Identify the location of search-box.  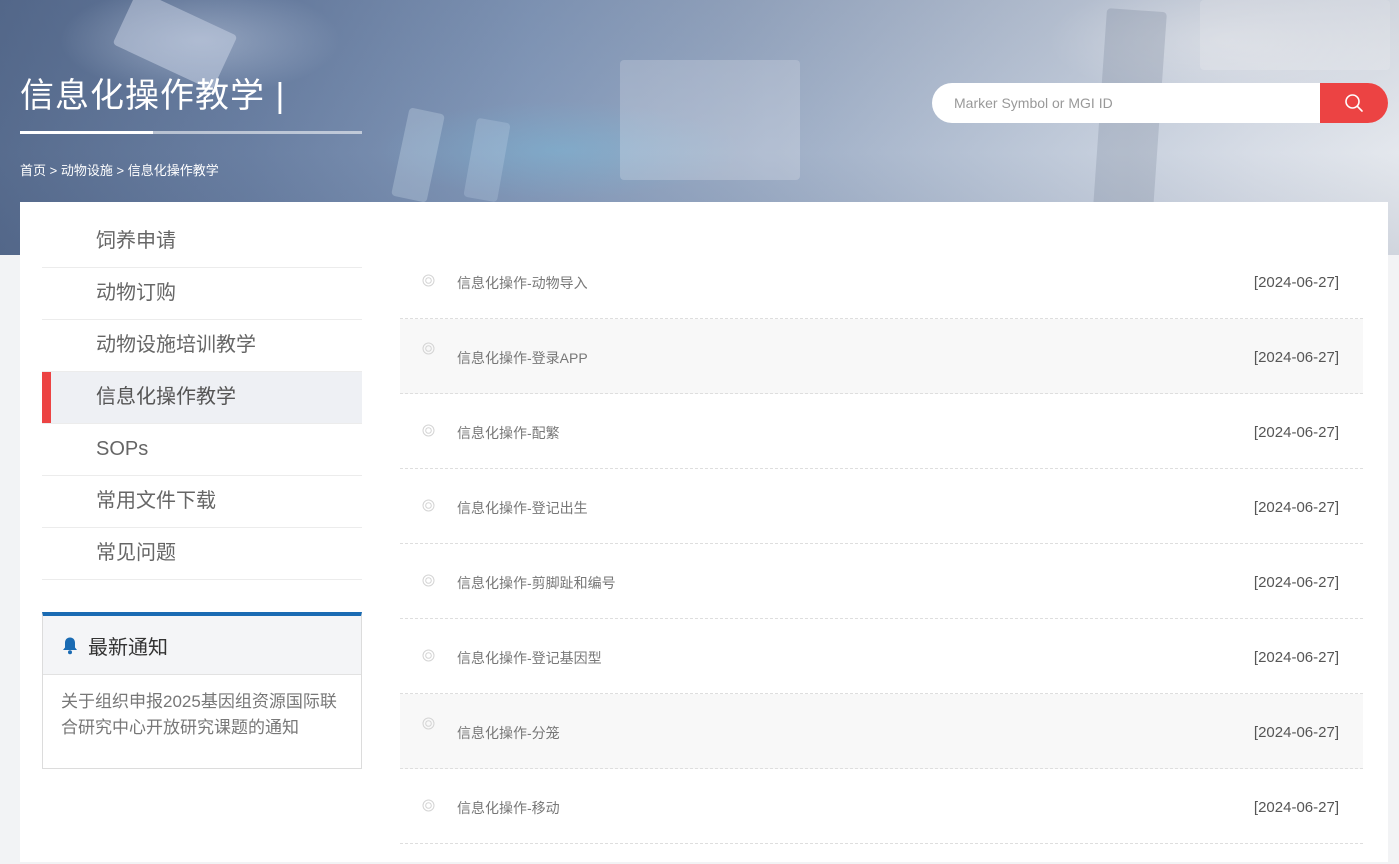
(1160, 103).